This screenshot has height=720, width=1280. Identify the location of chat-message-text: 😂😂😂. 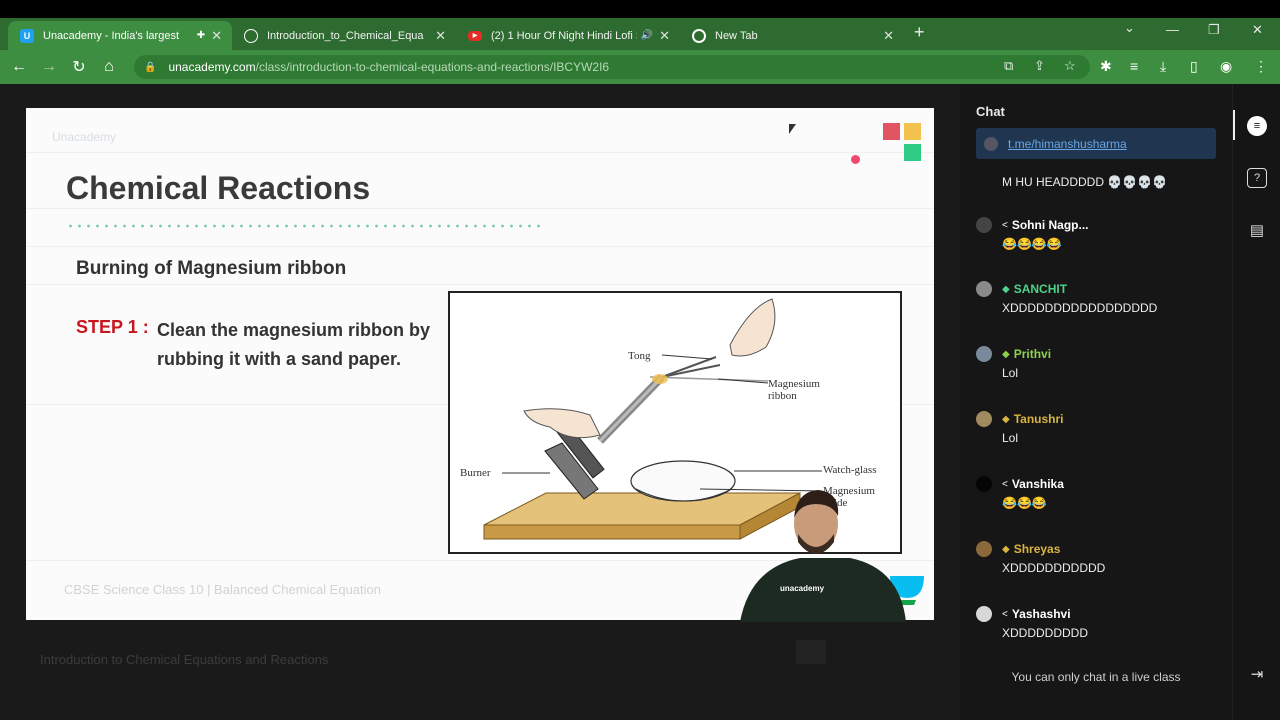
(1024, 503).